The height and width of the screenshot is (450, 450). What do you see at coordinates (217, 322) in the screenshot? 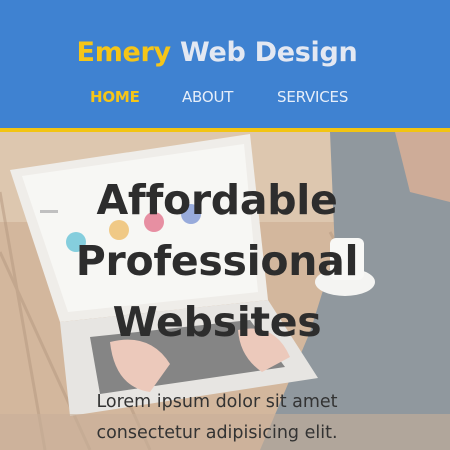
I see `headline-line-3: Websites` at bounding box center [217, 322].